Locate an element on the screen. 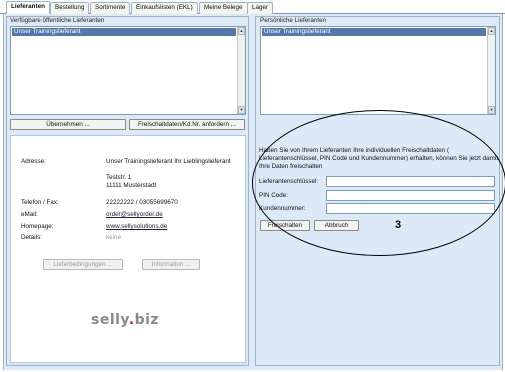 This screenshot has width=505, height=372. telefon-label: Telefon / Fax: is located at coordinates (40, 202).